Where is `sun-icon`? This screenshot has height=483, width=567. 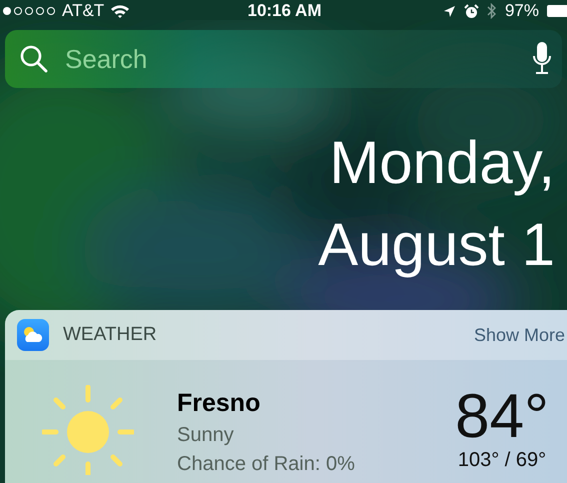 sun-icon is located at coordinates (88, 430).